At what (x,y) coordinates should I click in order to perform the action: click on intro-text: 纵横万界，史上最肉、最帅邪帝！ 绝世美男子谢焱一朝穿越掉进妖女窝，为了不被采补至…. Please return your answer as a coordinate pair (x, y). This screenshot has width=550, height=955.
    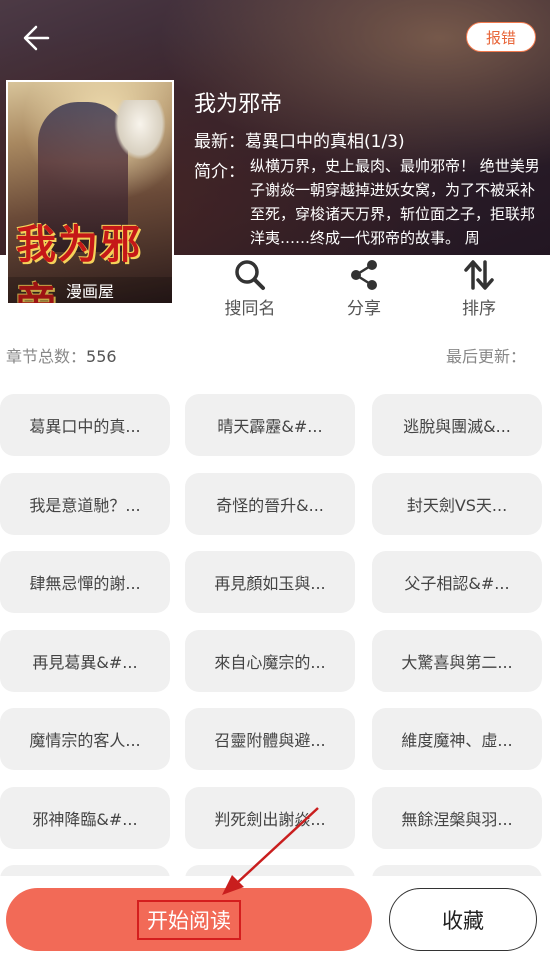
    Looking at the image, I should click on (395, 202).